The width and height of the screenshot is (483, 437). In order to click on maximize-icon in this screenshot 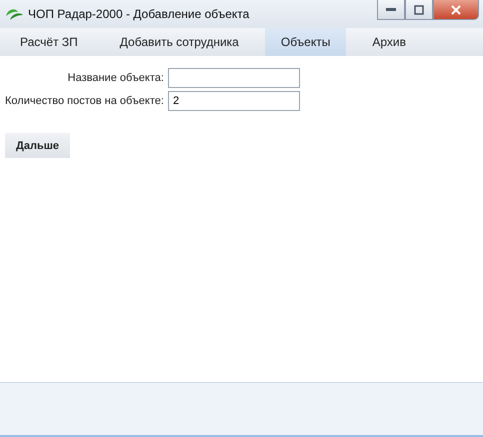, I will do `click(419, 9)`.